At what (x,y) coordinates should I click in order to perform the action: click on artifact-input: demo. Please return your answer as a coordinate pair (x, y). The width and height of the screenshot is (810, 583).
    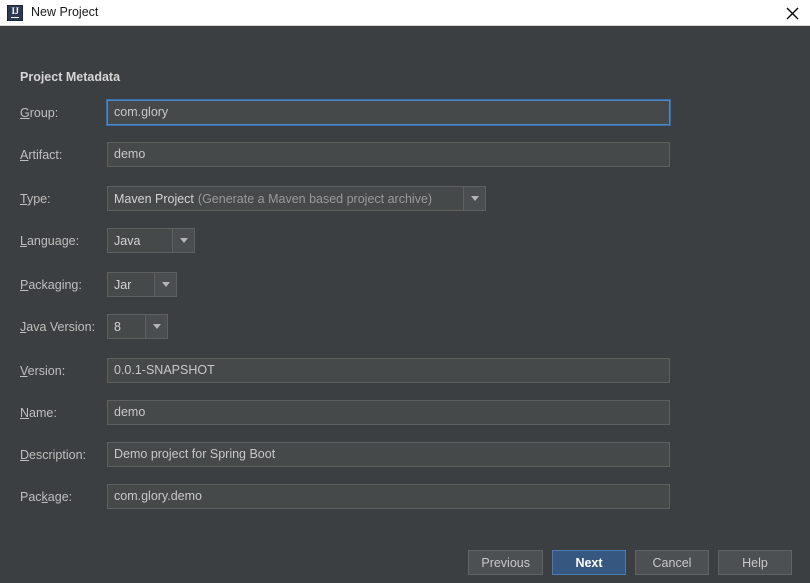
    Looking at the image, I should click on (388, 154).